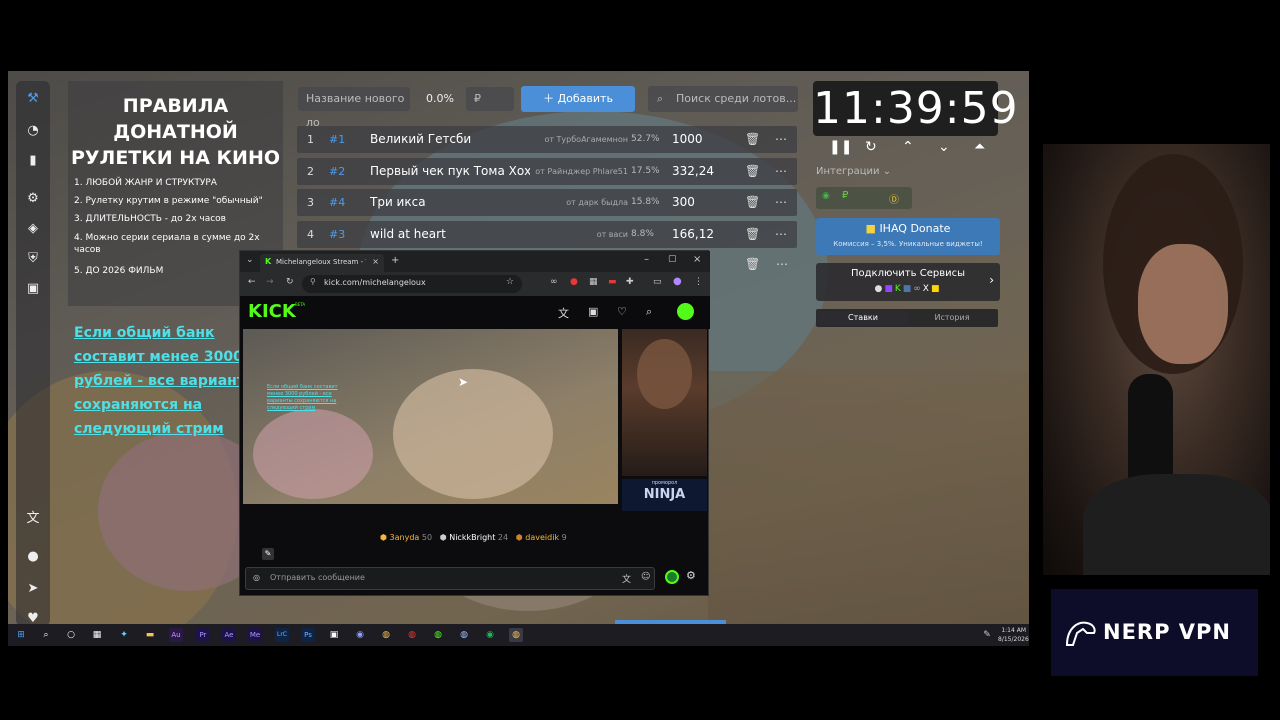 The height and width of the screenshot is (720, 1280). What do you see at coordinates (542, 537) in the screenshot?
I see `leader-name: daveidik` at bounding box center [542, 537].